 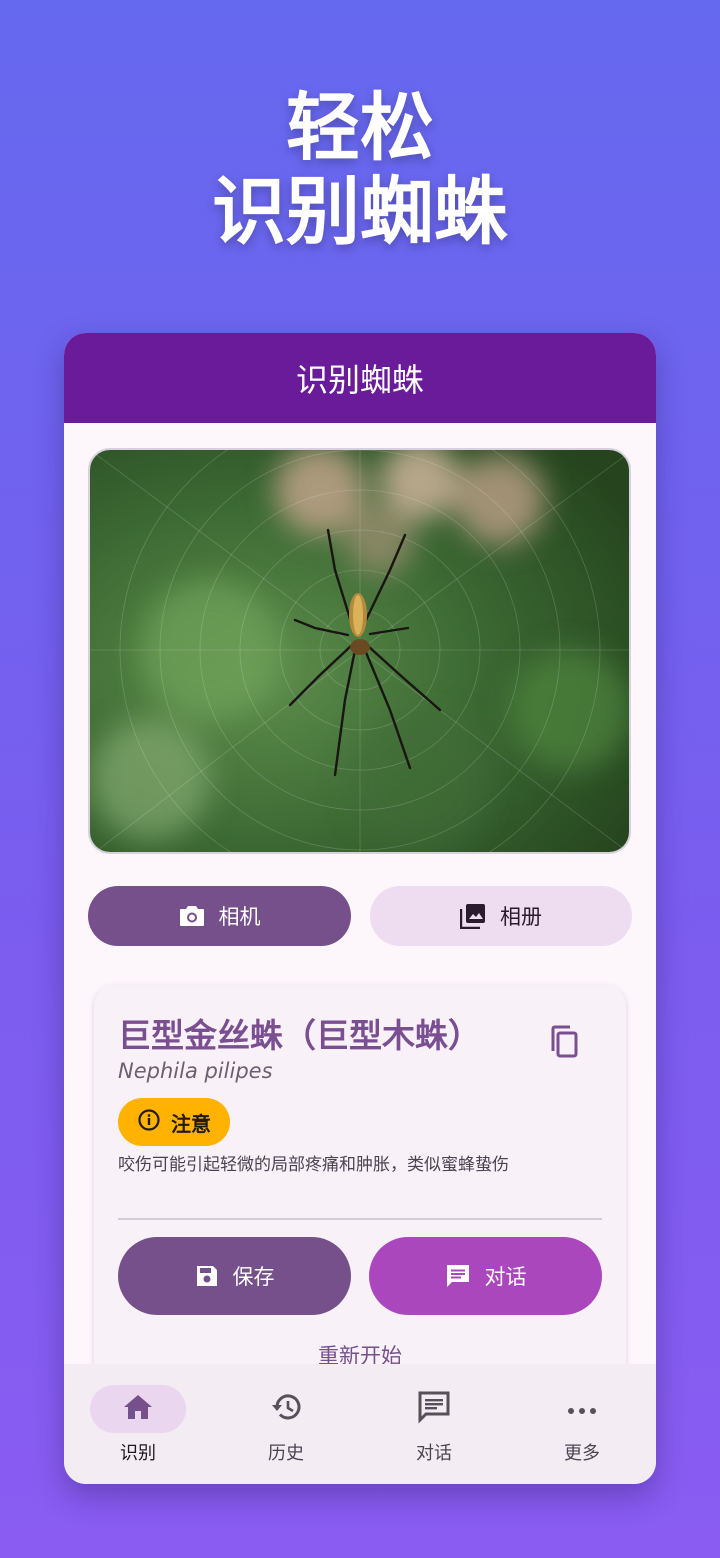 I want to click on nav-item-chat: 对话, so click(x=434, y=1424).